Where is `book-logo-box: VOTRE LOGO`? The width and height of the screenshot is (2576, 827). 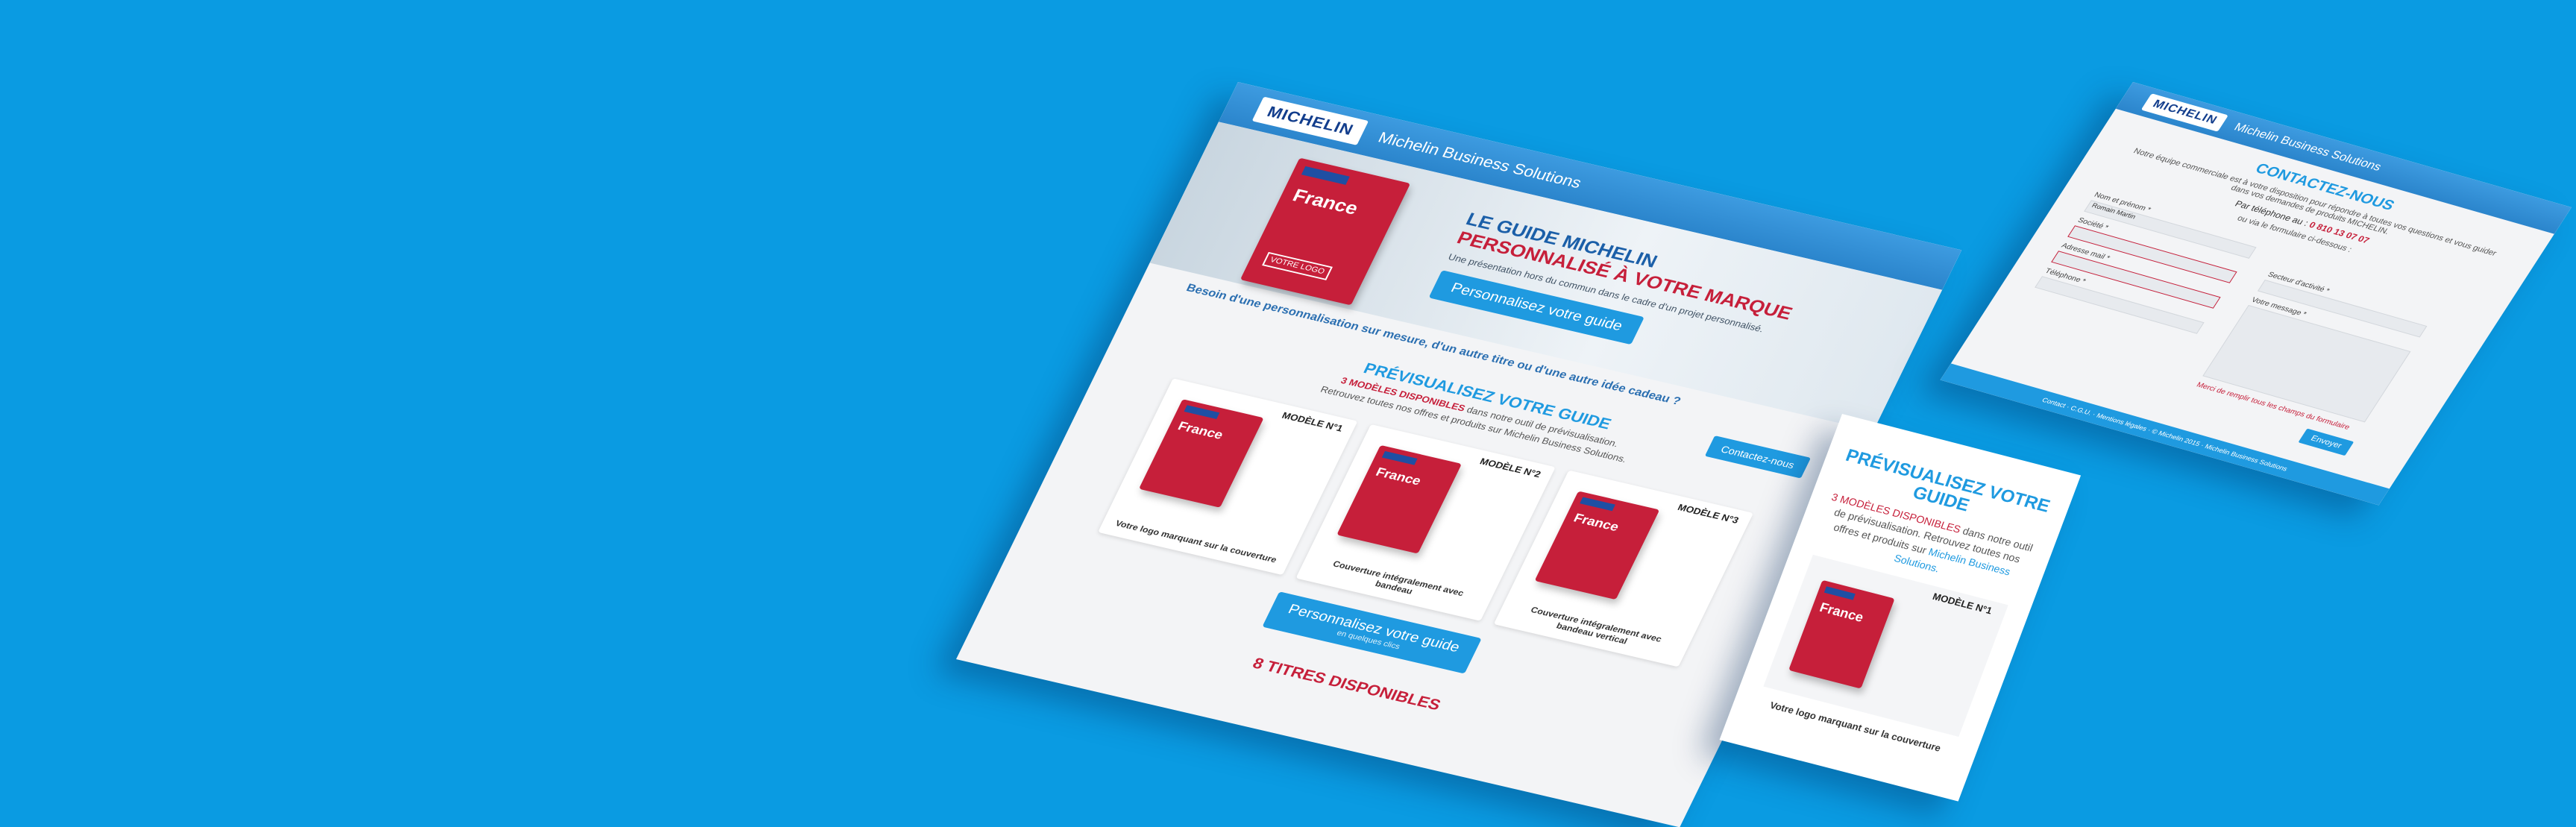
book-logo-box: VOTRE LOGO is located at coordinates (1297, 266).